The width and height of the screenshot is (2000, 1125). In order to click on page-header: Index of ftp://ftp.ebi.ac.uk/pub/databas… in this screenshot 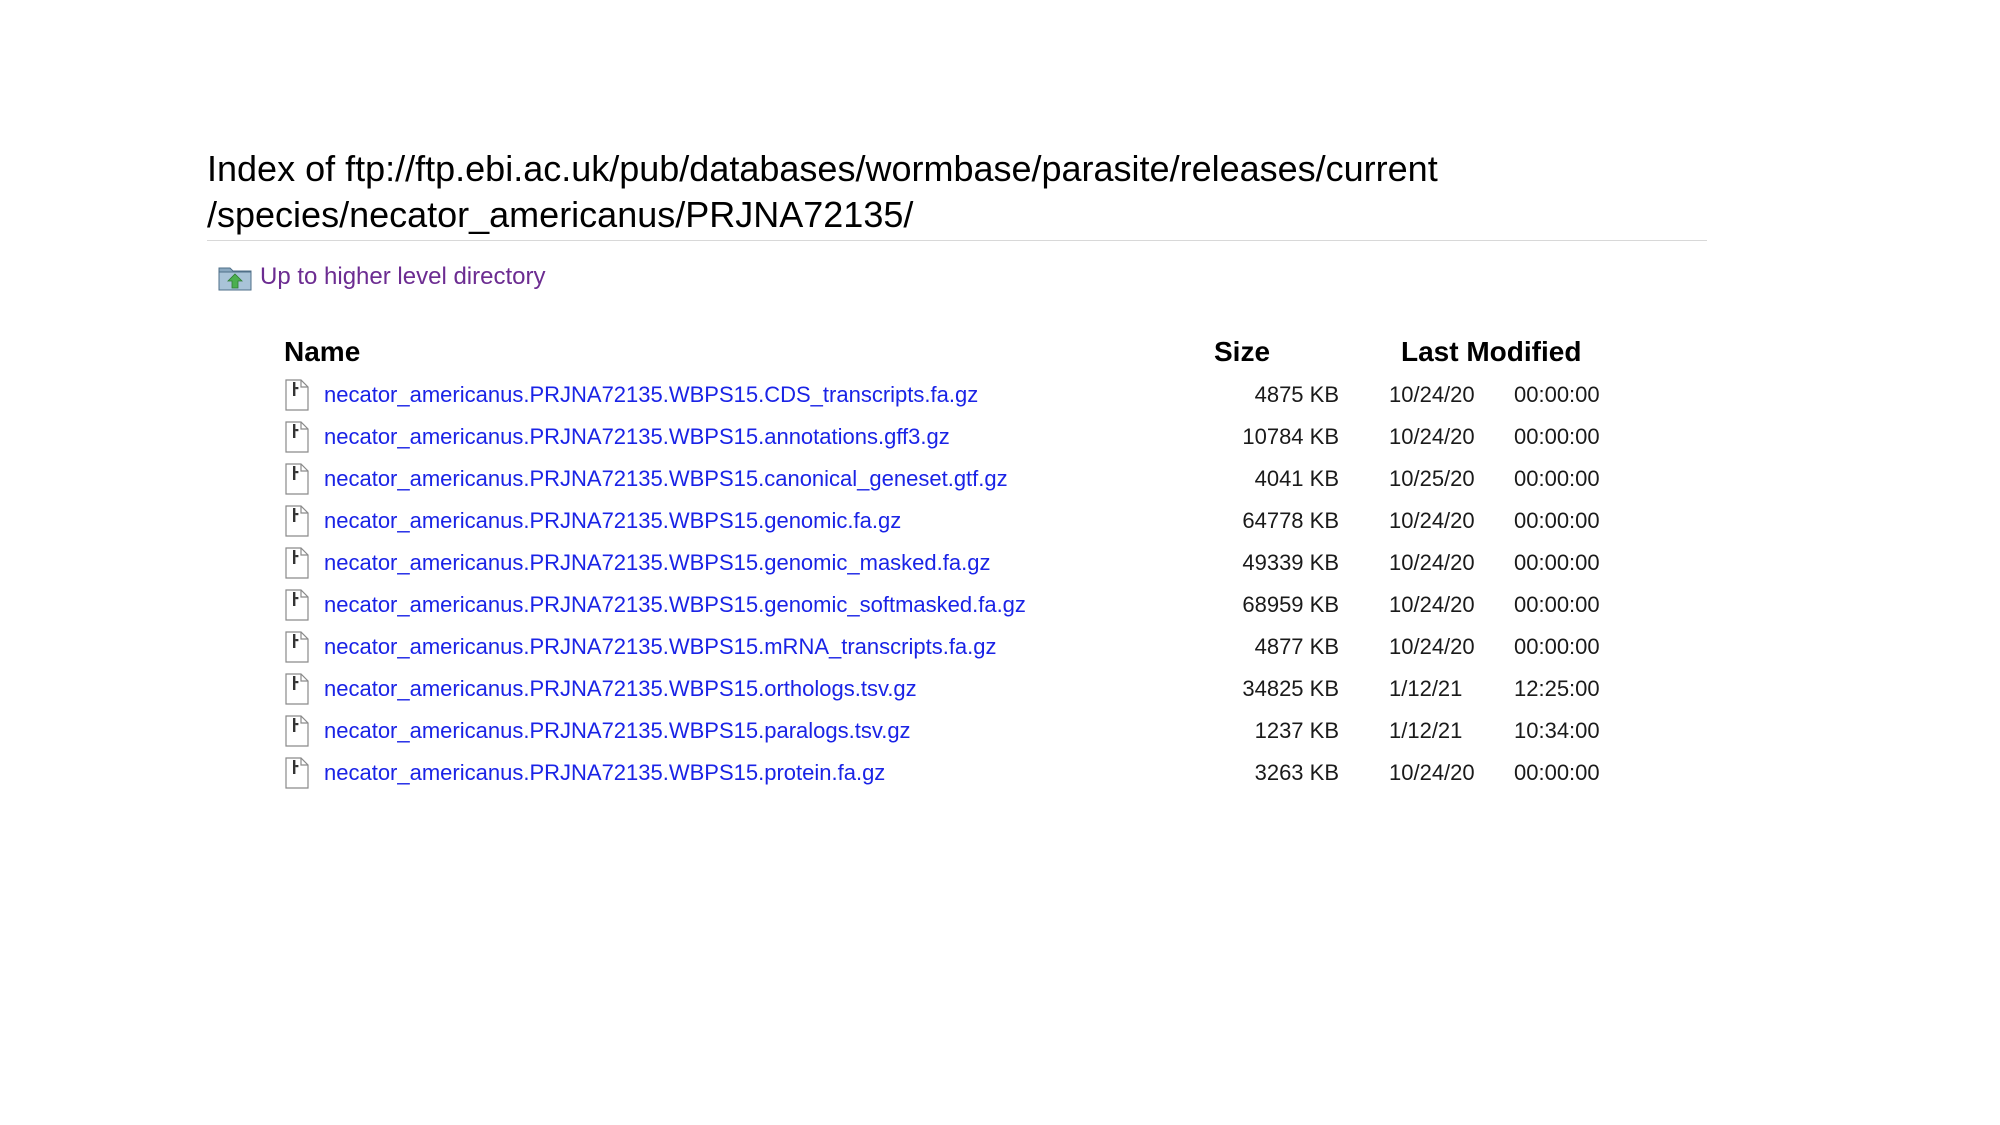, I will do `click(957, 193)`.